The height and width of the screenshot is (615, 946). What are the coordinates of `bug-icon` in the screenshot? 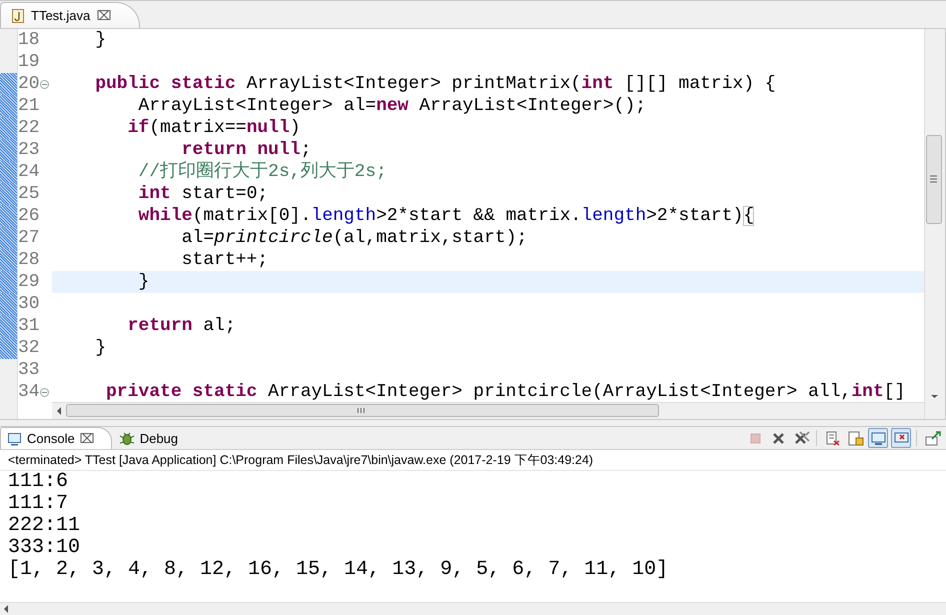 It's located at (126, 438).